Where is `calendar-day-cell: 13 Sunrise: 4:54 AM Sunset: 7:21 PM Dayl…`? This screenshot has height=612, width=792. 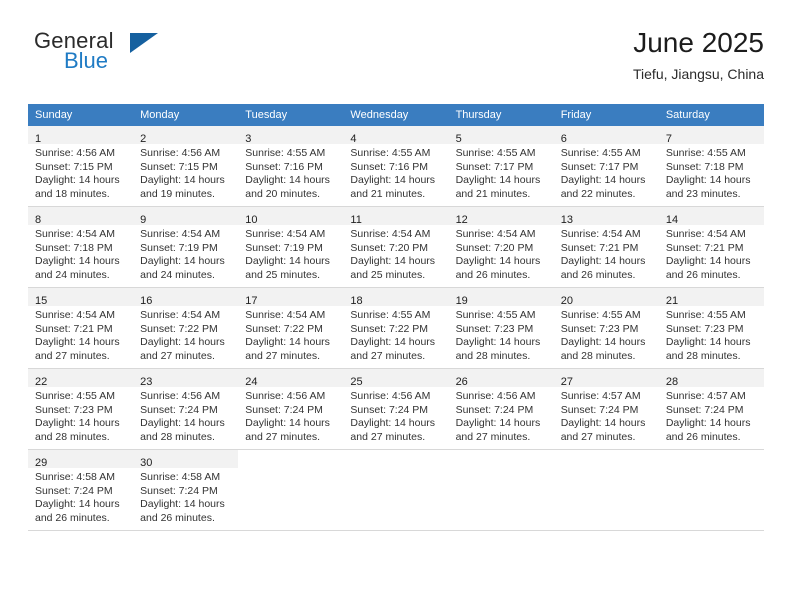
calendar-day-cell: 13 Sunrise: 4:54 AM Sunset: 7:21 PM Dayl… is located at coordinates (606, 247).